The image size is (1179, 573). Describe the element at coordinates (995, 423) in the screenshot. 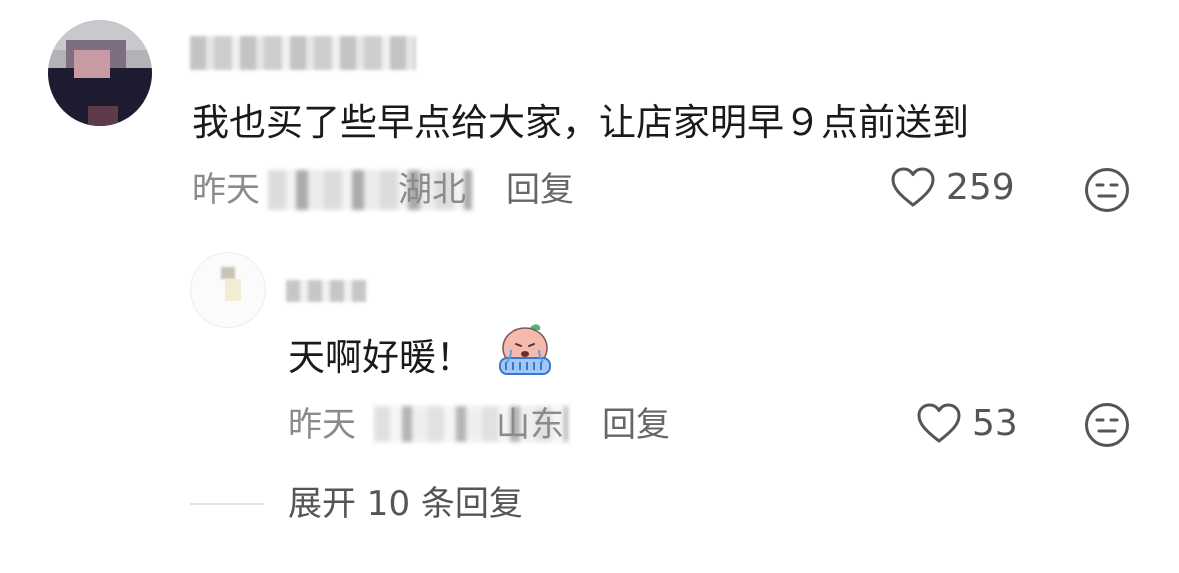

I see `reply-like-count: 53` at that location.